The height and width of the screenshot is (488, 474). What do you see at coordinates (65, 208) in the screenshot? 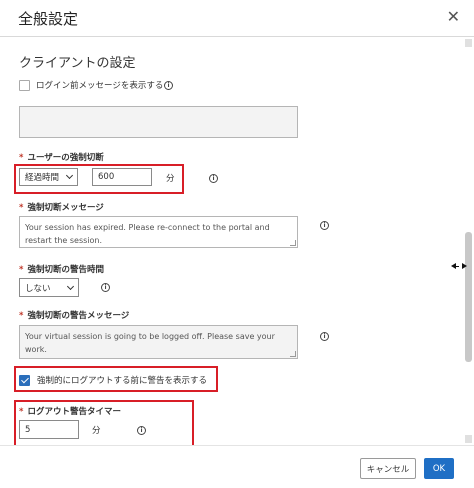
I see `disconnect-message-label-text: 強制切断メッセージ` at bounding box center [65, 208].